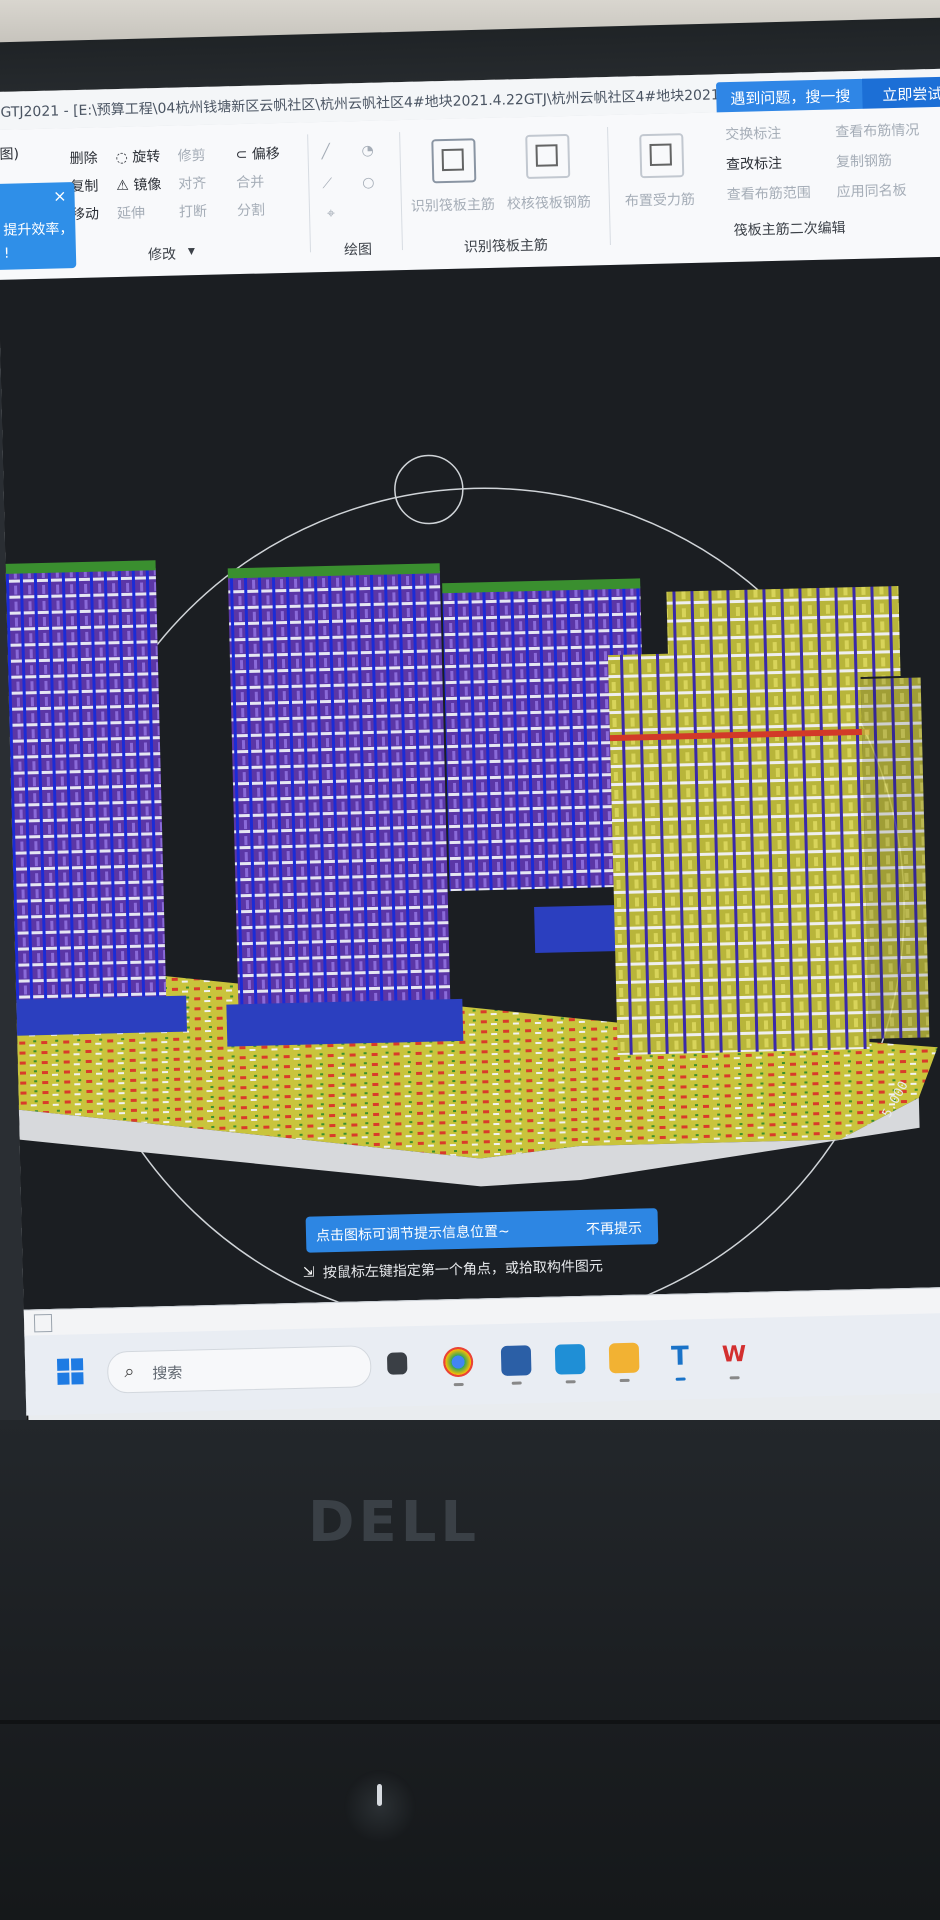  I want to click on offset-button: ⊂ 偏移, so click(257, 153).